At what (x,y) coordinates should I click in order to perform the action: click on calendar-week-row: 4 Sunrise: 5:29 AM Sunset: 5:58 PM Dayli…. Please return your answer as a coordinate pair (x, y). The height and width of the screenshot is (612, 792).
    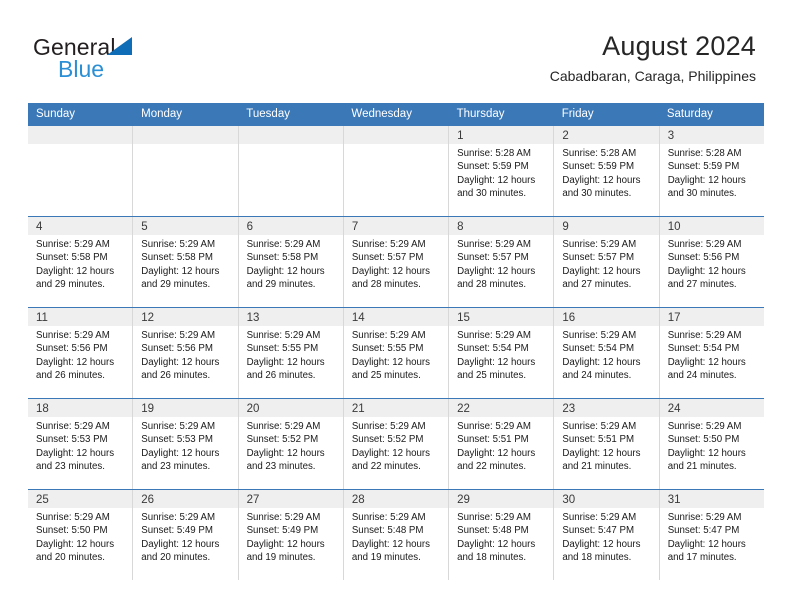
    Looking at the image, I should click on (396, 261).